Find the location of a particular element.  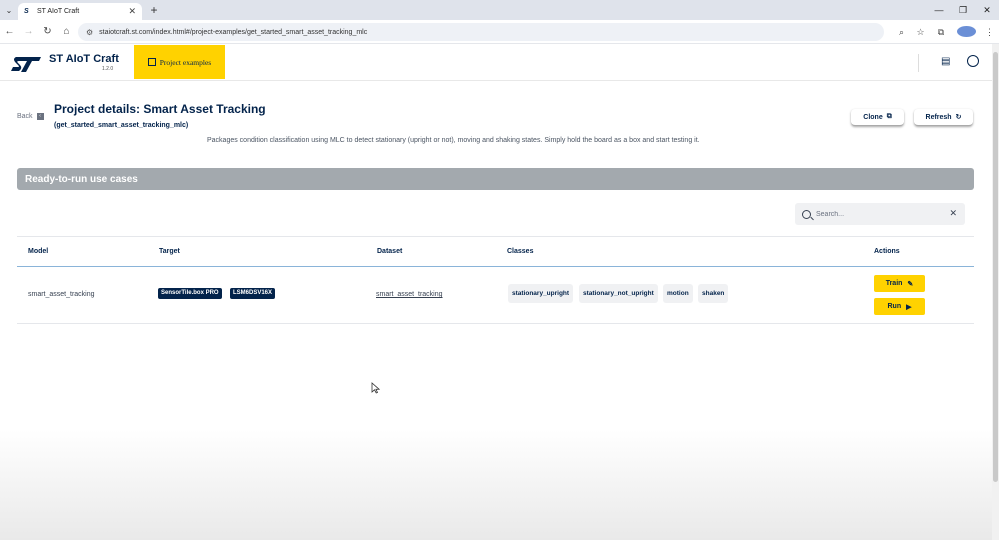

class-chip: shaken is located at coordinates (713, 293).